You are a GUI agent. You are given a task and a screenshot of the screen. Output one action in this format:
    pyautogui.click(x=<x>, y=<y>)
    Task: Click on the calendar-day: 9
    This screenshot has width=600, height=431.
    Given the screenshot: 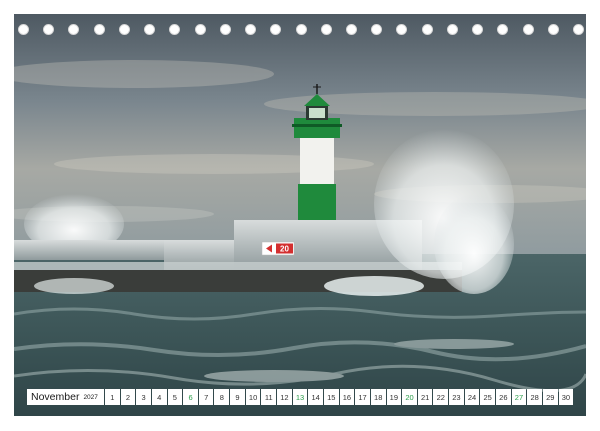 What is the action you would take?
    pyautogui.click(x=237, y=397)
    